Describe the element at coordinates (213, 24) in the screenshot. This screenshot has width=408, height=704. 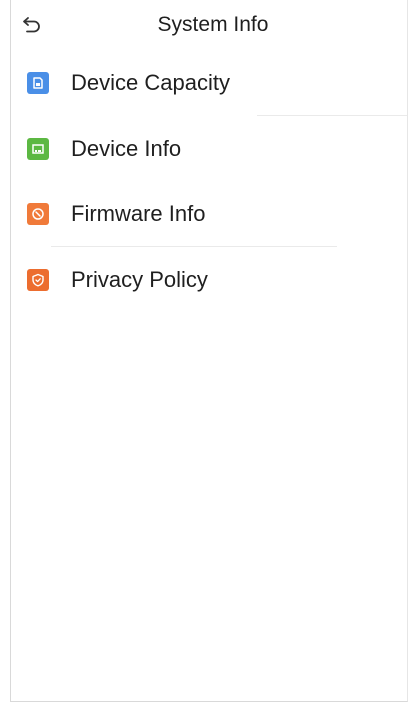
I see `page-title: System Info` at that location.